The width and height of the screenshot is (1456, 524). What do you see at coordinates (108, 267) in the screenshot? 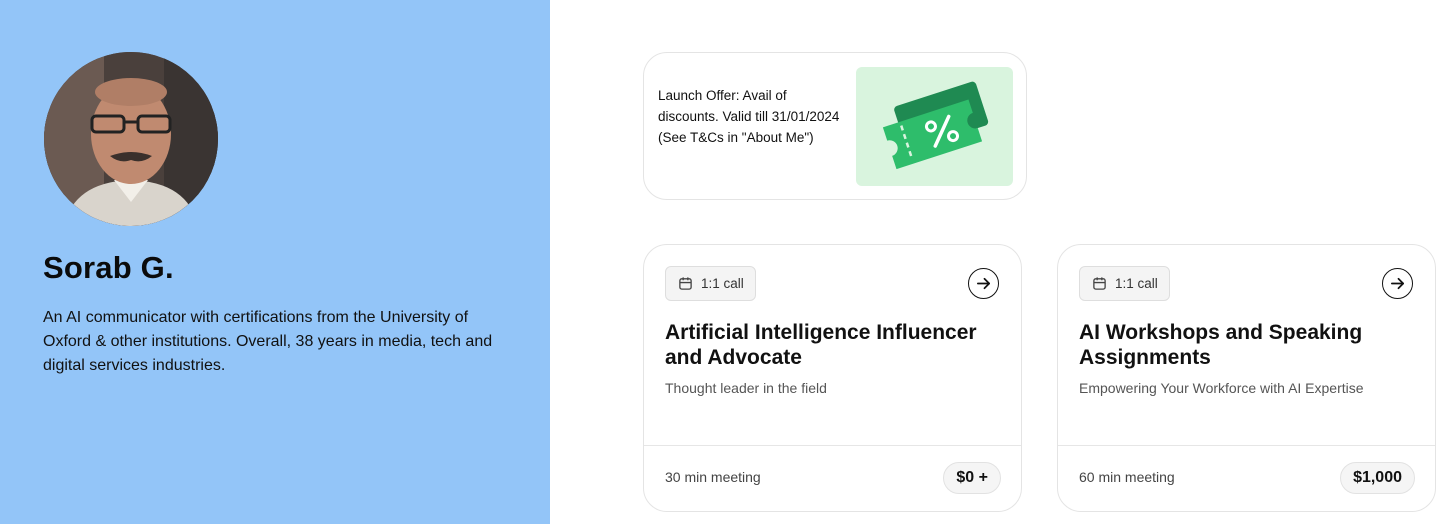
I see `profile-name: Sorab G.` at bounding box center [108, 267].